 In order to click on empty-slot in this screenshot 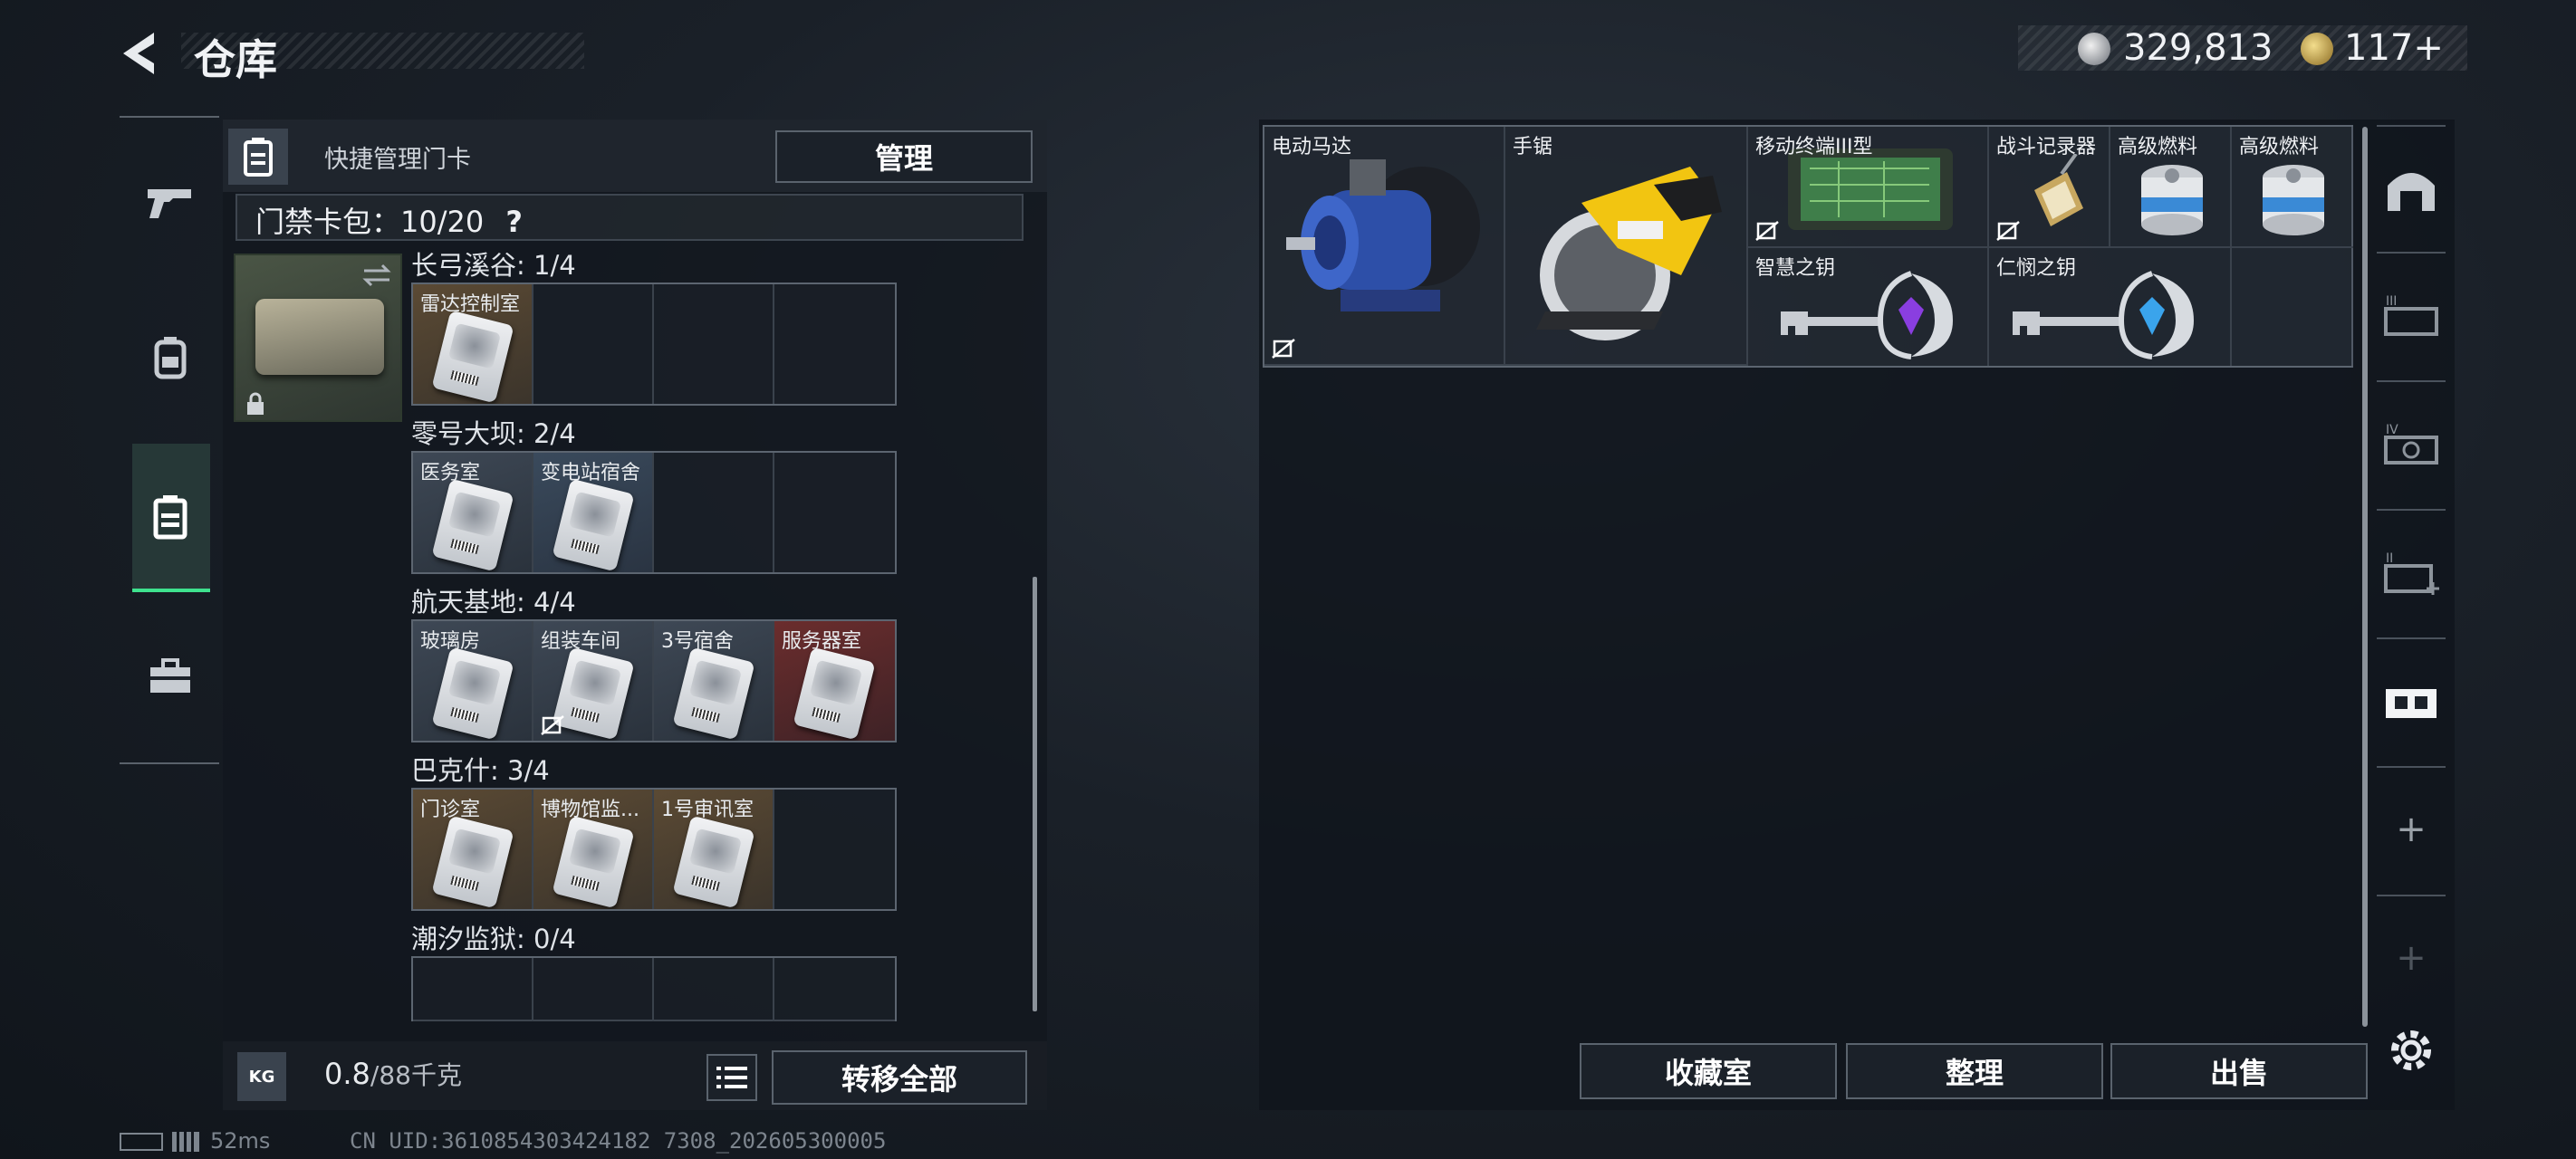, I will do `click(2292, 307)`.